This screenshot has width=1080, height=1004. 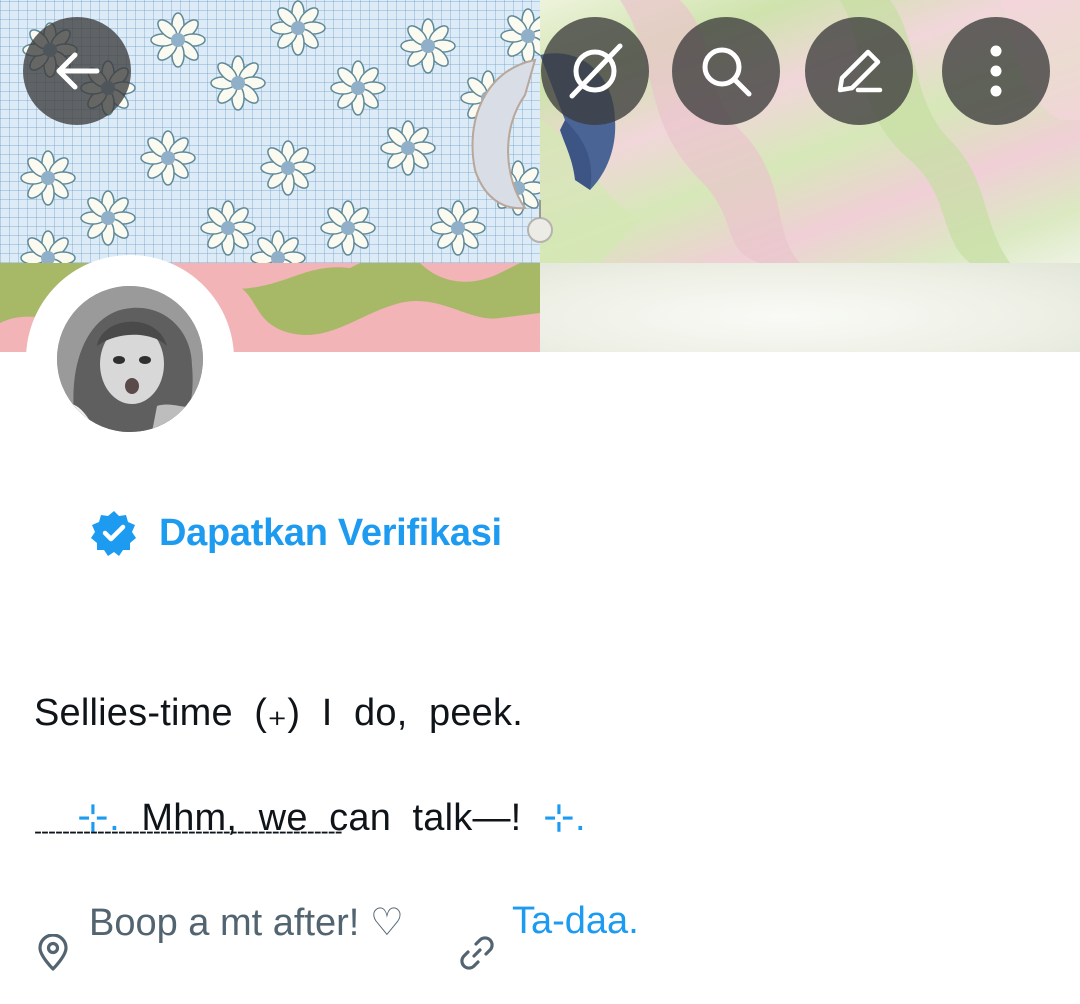 I want to click on search-icon, so click(x=727, y=72).